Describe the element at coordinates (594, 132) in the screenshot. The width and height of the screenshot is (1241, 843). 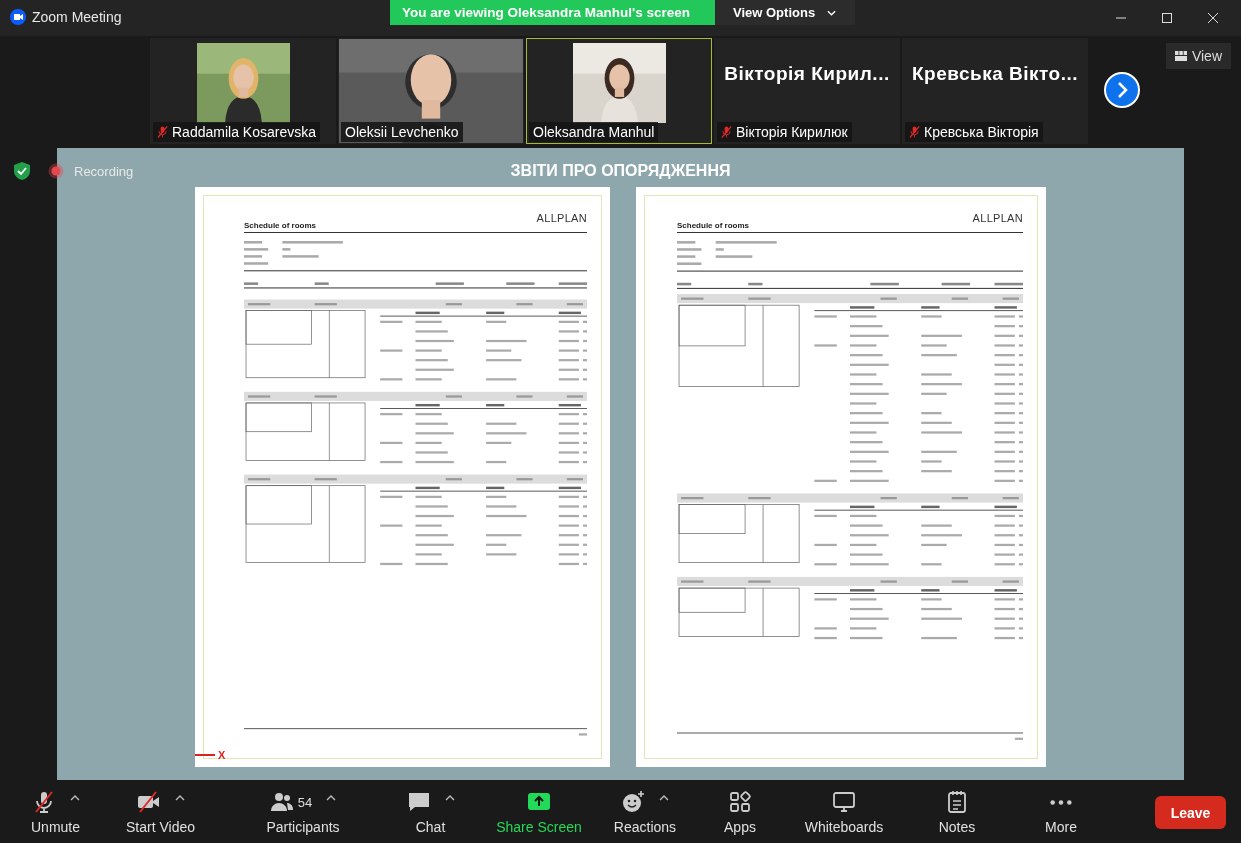
I see `participant-name: Oleksandra Manhul` at that location.